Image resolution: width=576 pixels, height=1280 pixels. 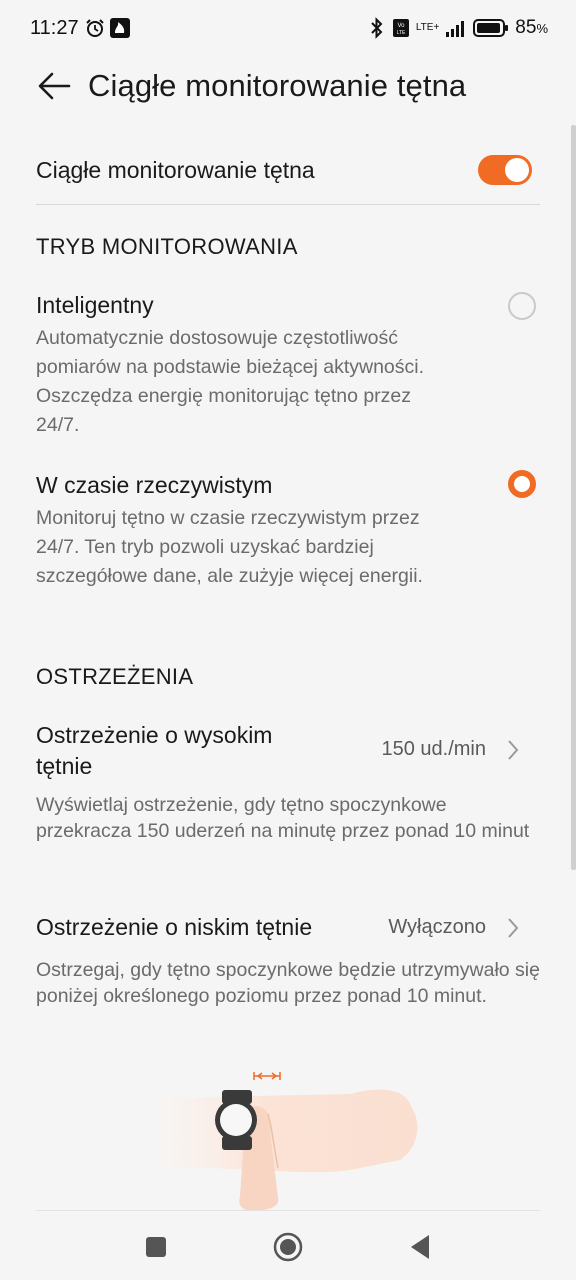 What do you see at coordinates (54, 27) in the screenshot?
I see `status-time: 11:27` at bounding box center [54, 27].